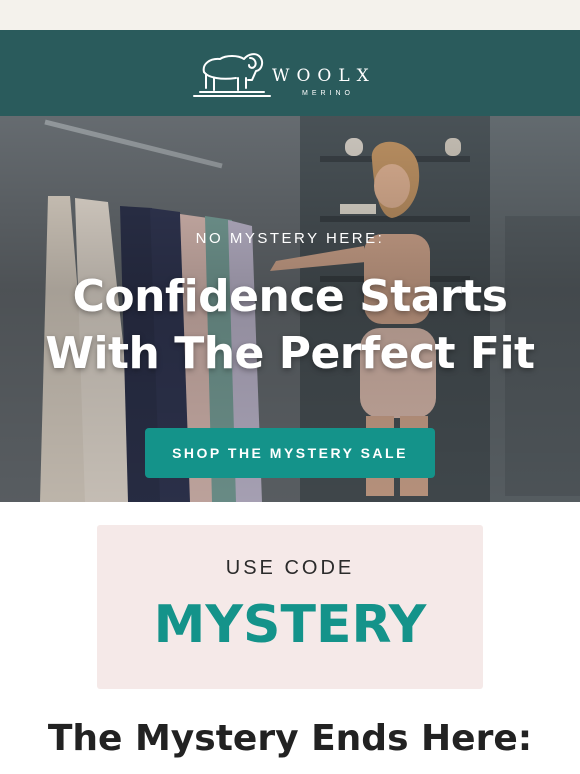 This screenshot has height=774, width=580. I want to click on promo-code: MYSTERY, so click(290, 625).